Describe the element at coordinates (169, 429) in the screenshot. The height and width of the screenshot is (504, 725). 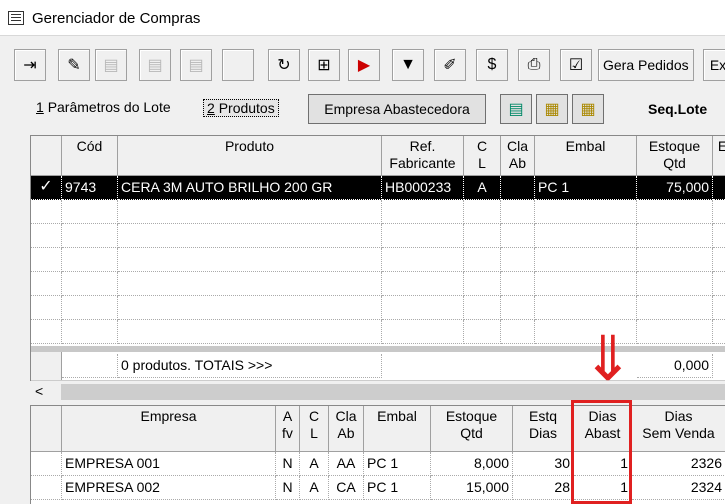
I see `col-empresa: Empresa` at that location.